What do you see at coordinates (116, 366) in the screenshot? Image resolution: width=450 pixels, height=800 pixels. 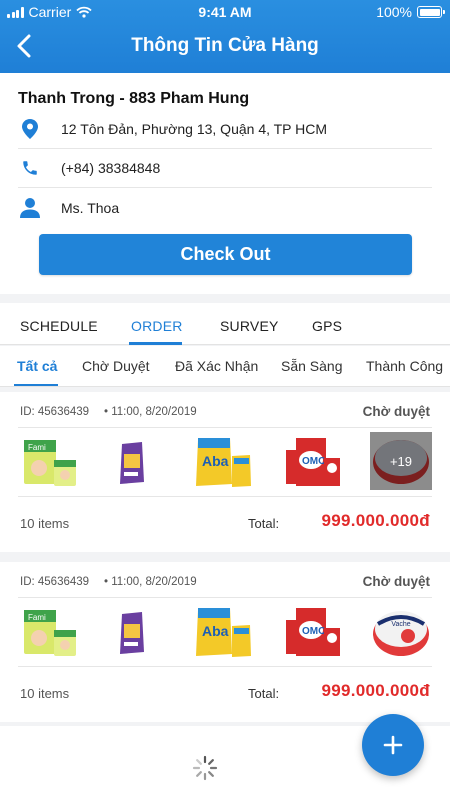 I see `subtab-pending: Chờ Duyệt` at bounding box center [116, 366].